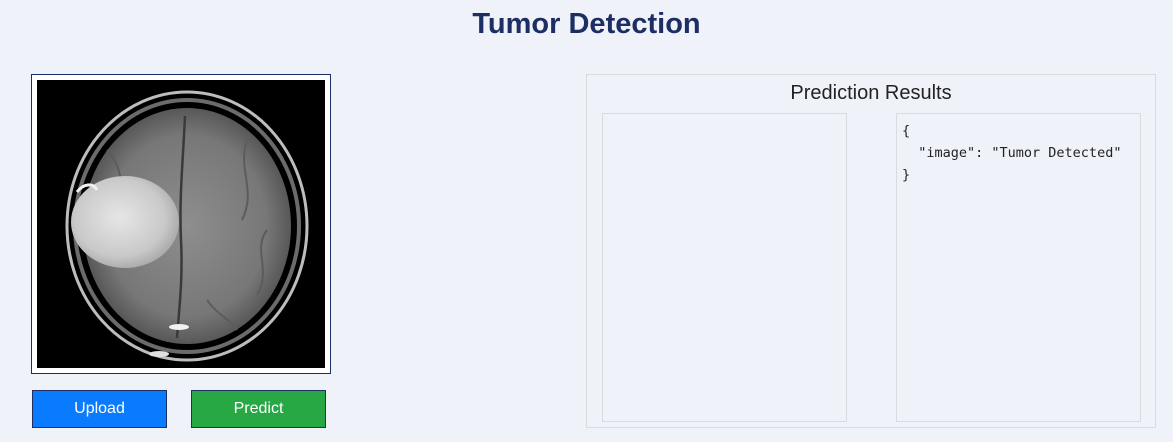 The width and height of the screenshot is (1173, 442). Describe the element at coordinates (724, 267) in the screenshot. I see `result-image-pane` at that location.